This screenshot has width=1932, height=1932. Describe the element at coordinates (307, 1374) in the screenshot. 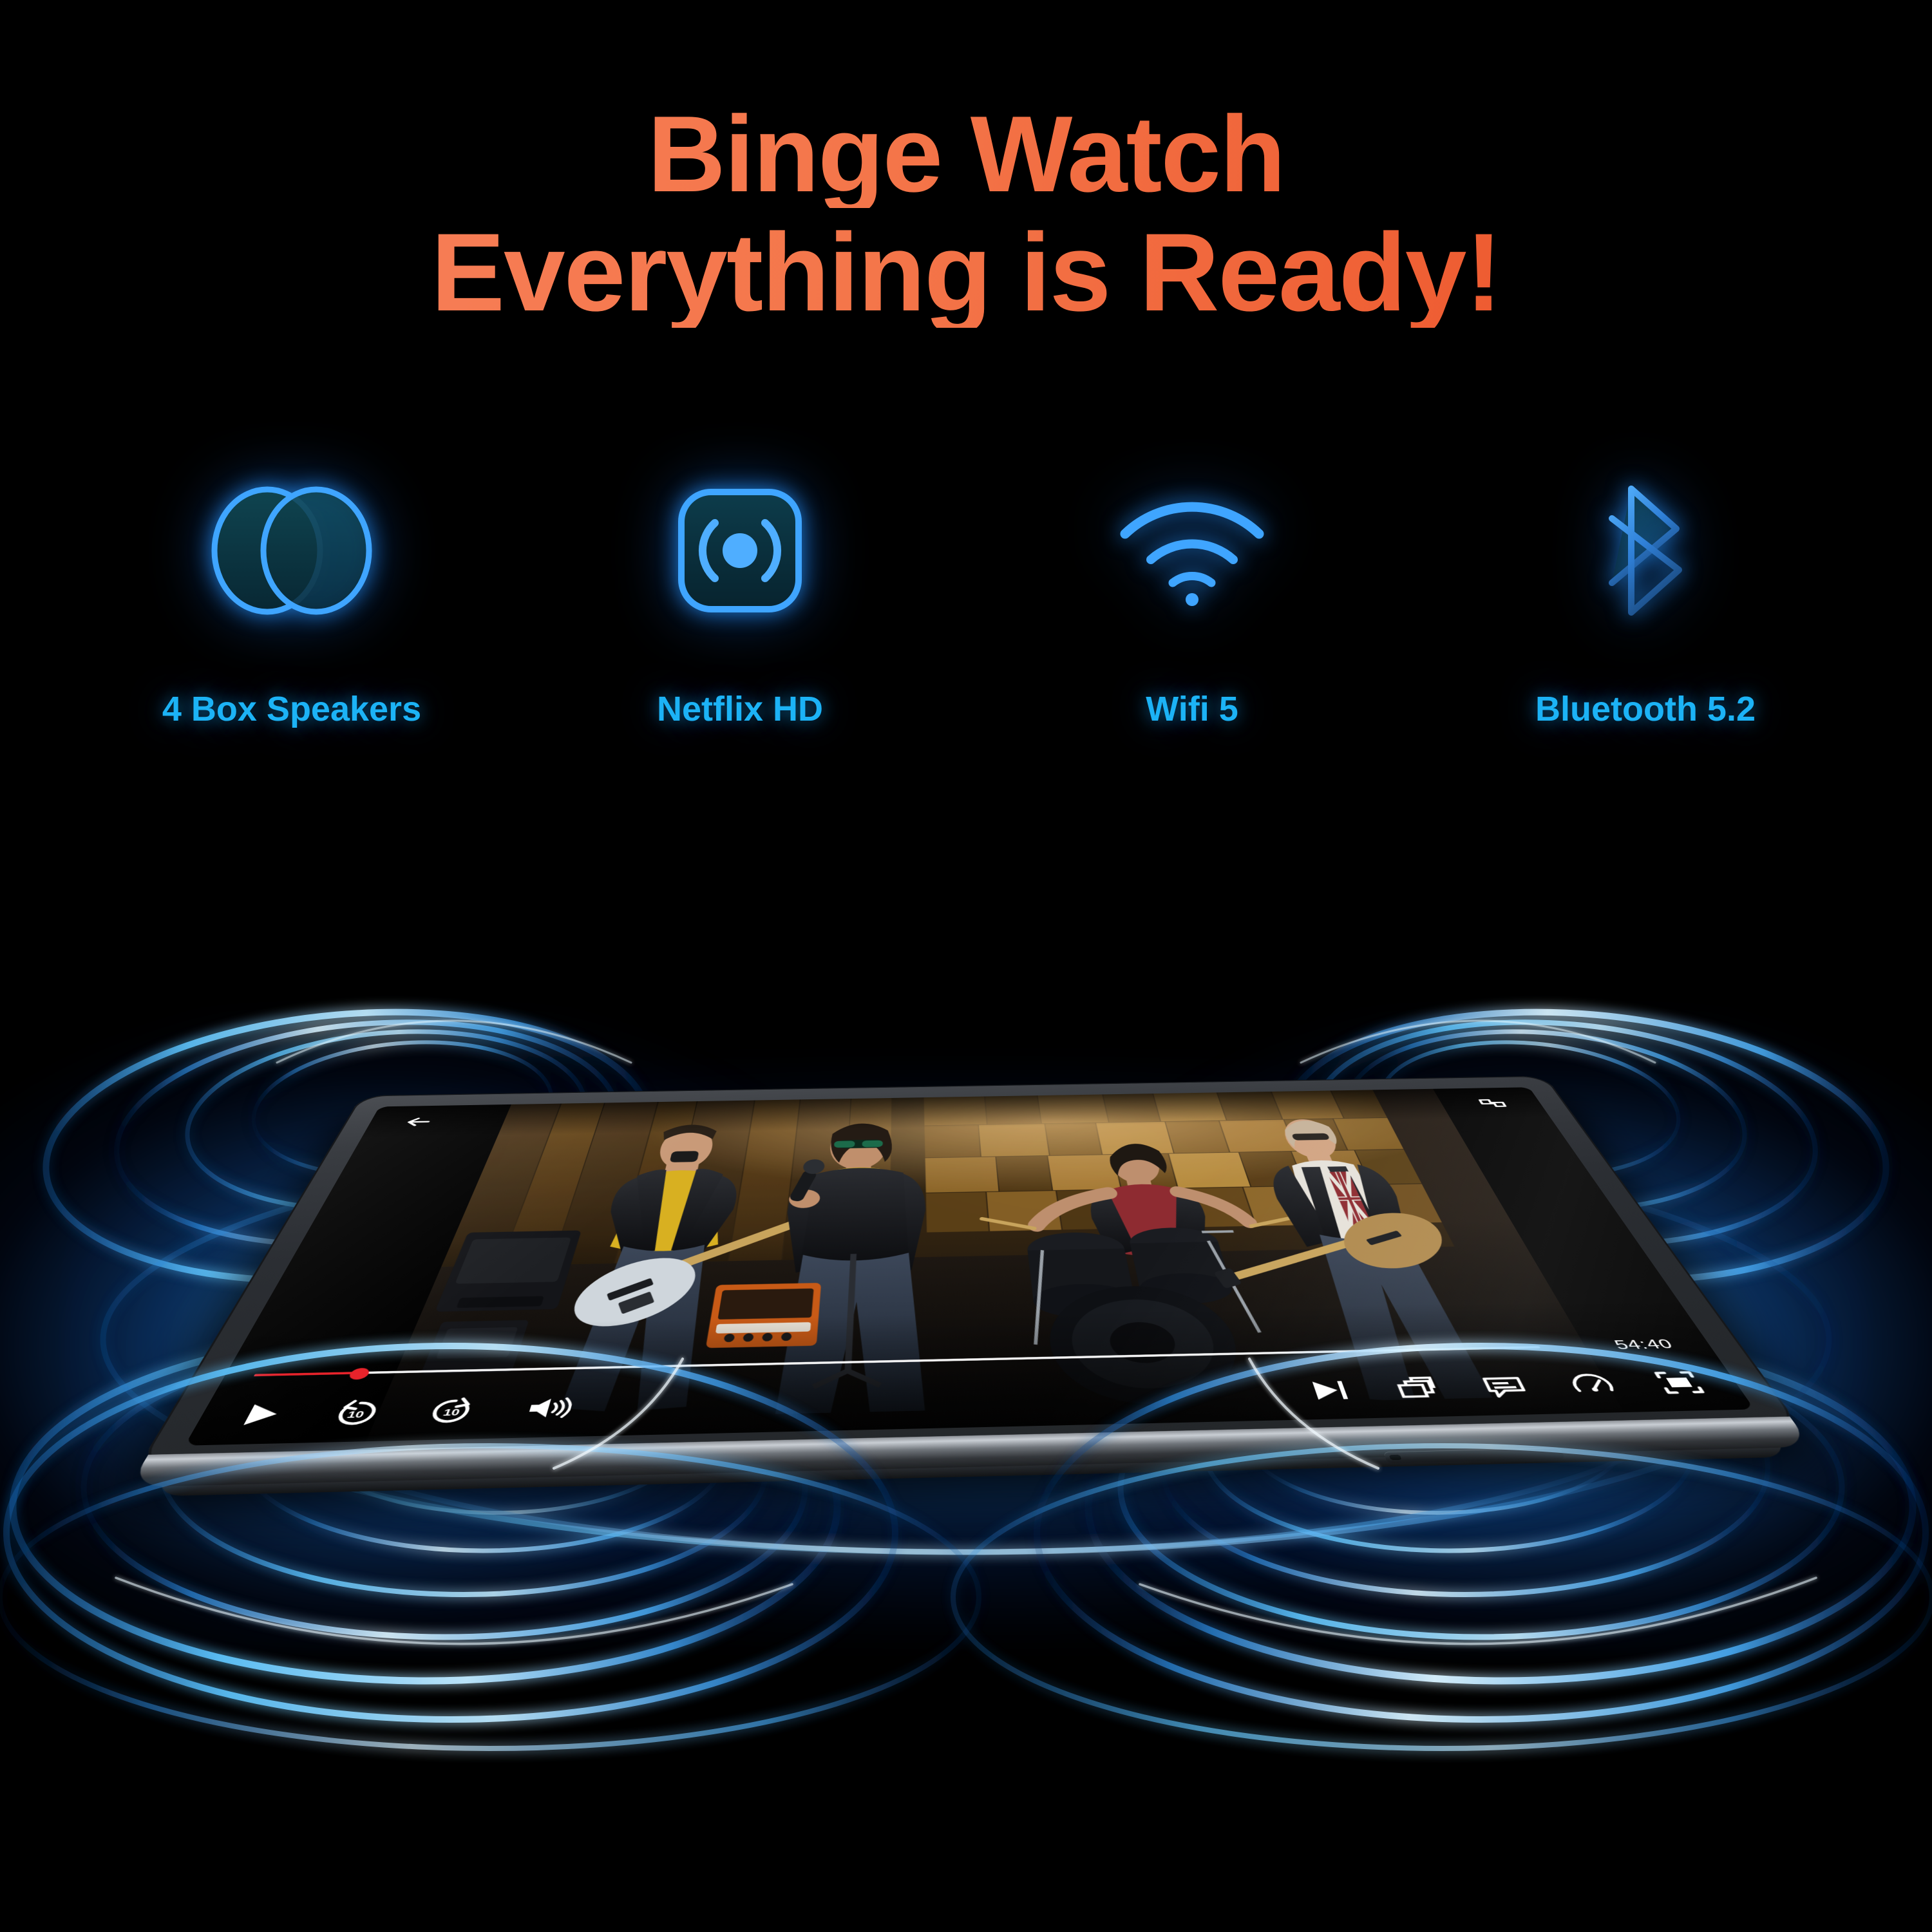

I see `progress-fill` at that location.